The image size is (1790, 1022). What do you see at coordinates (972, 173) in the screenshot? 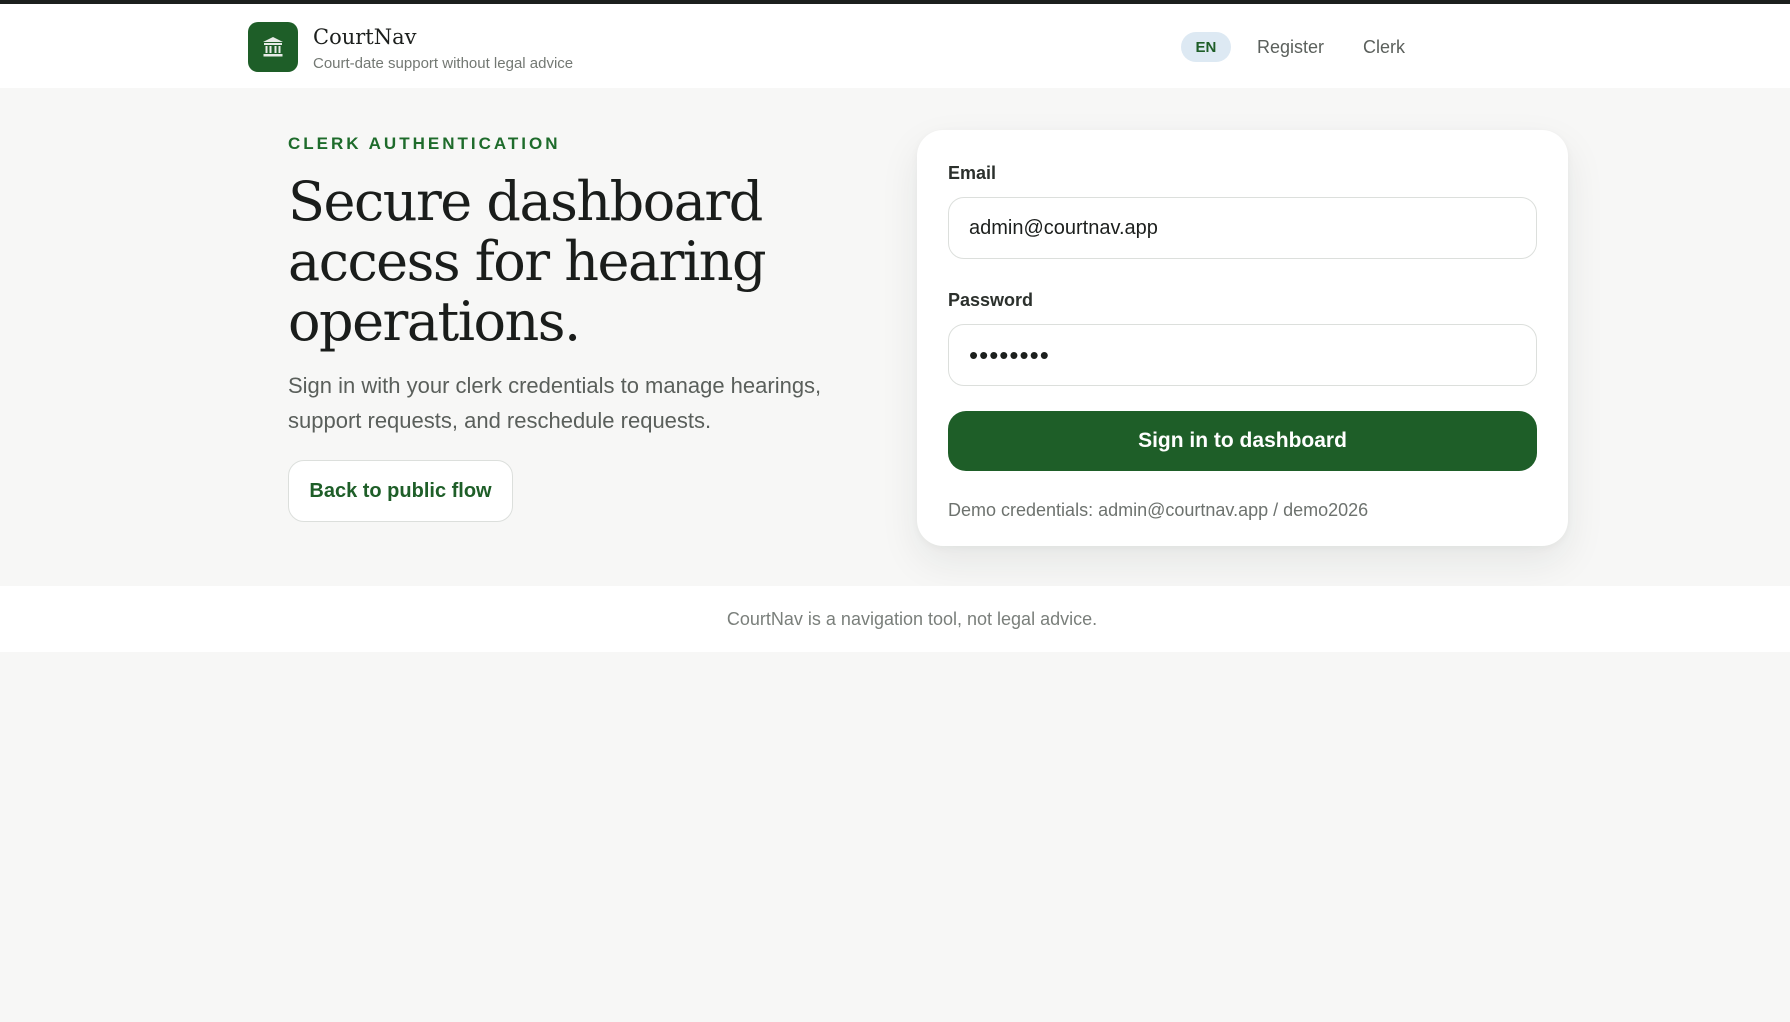
I see `email-label: Email` at bounding box center [972, 173].